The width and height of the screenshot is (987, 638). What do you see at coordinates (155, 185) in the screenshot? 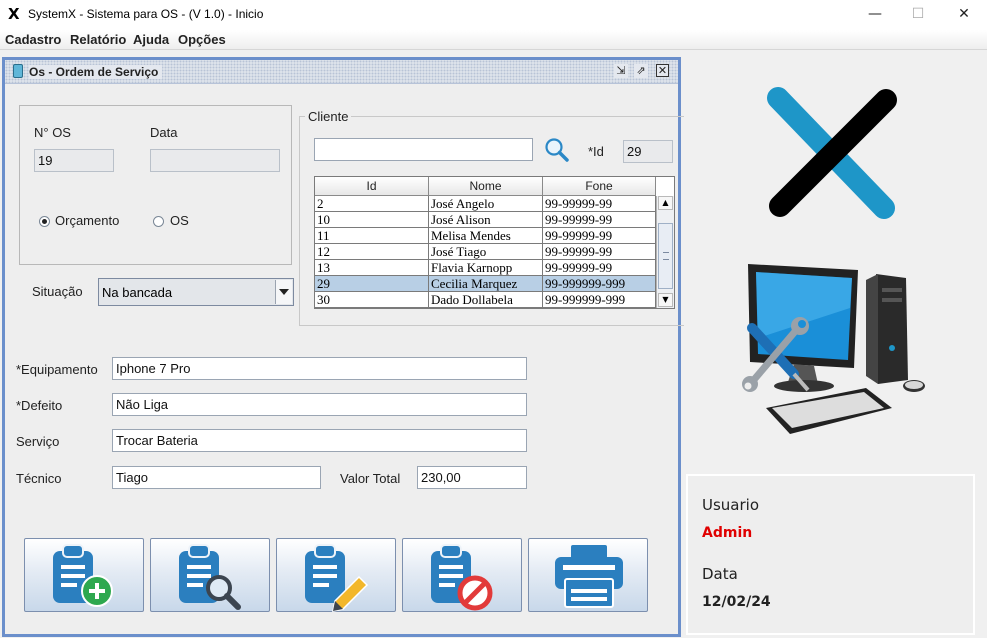
I see `os-info-group: N° OS Data 19 Orçamento OS` at bounding box center [155, 185].